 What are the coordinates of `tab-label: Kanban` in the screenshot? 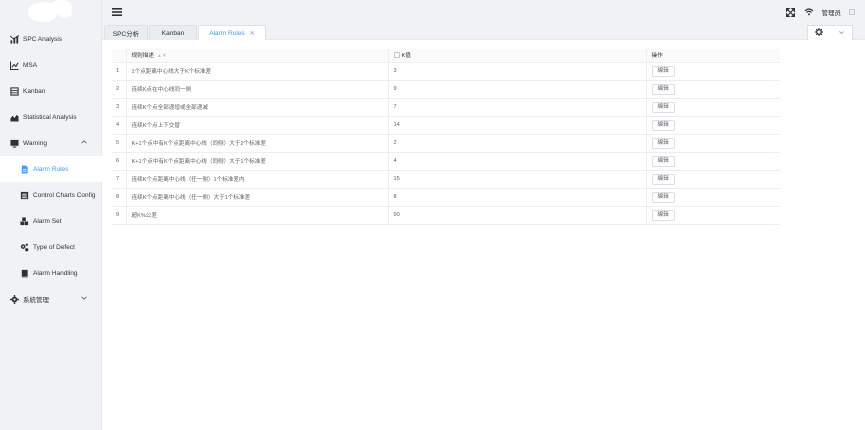 It's located at (173, 33).